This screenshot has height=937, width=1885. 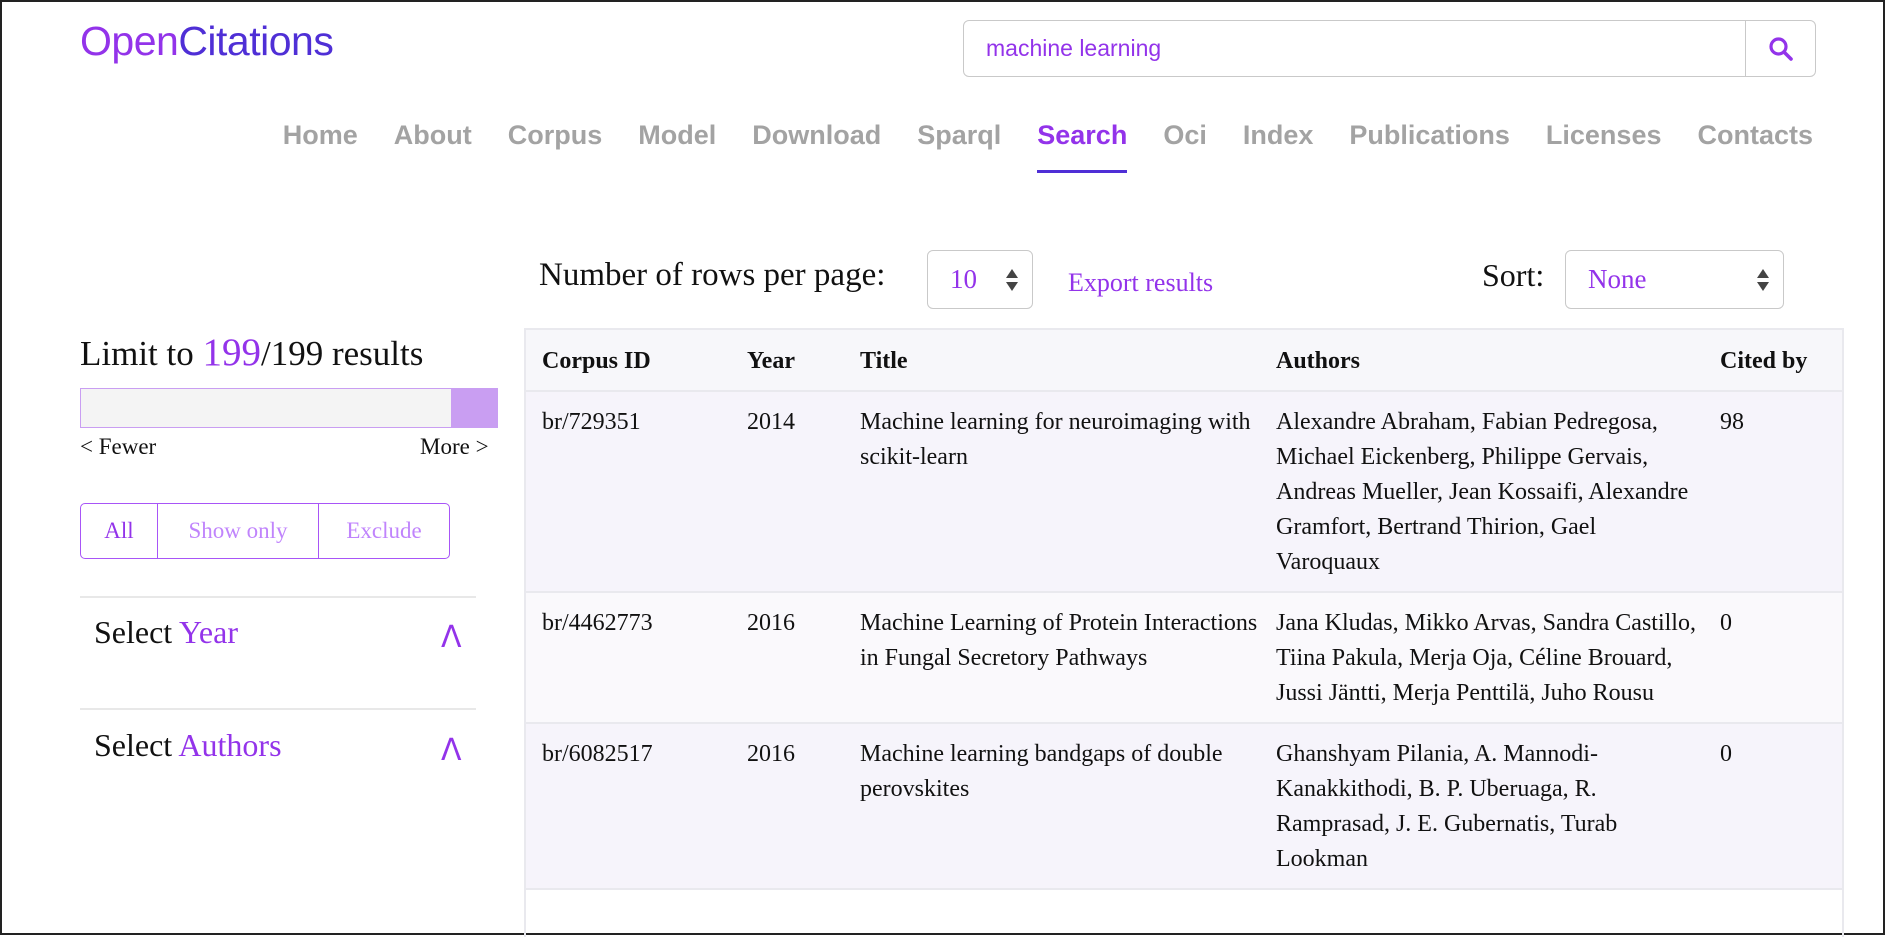 I want to click on cell-year: 2014, so click(x=787, y=492).